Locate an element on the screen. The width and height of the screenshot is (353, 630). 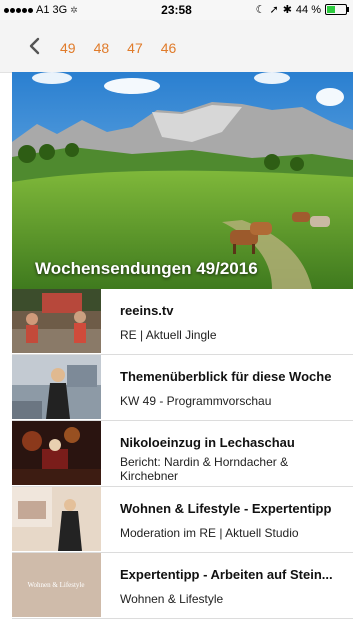
item-title: Wohnen & Lifestyle - Expertentipp is located at coordinates (226, 508).